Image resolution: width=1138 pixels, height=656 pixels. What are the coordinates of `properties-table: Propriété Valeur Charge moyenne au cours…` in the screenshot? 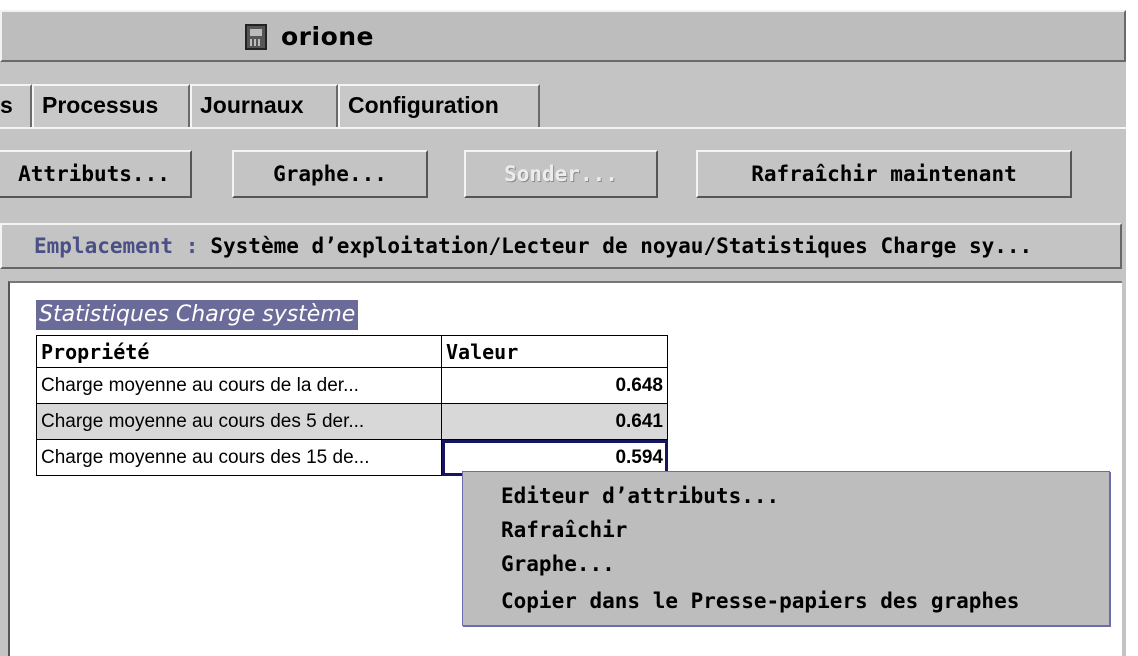 It's located at (352, 405).